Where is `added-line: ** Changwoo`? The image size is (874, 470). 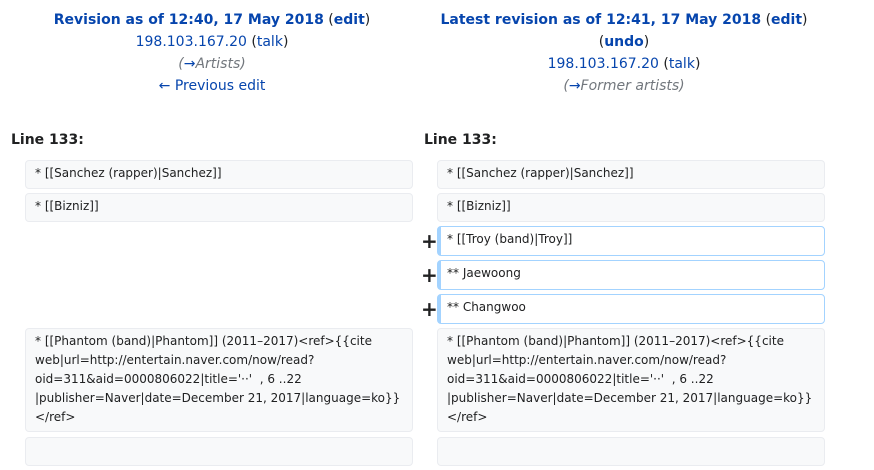 added-line: ** Changwoo is located at coordinates (631, 309).